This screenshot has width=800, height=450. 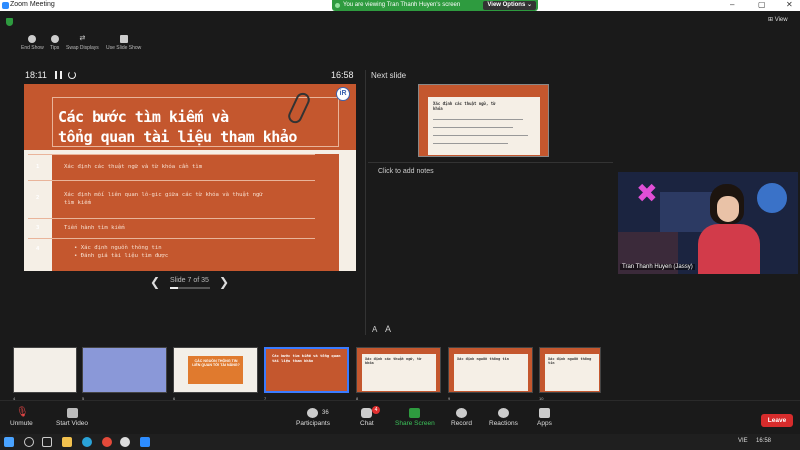 What do you see at coordinates (36, 75) in the screenshot?
I see `presentation-timer: 18:11` at bounding box center [36, 75].